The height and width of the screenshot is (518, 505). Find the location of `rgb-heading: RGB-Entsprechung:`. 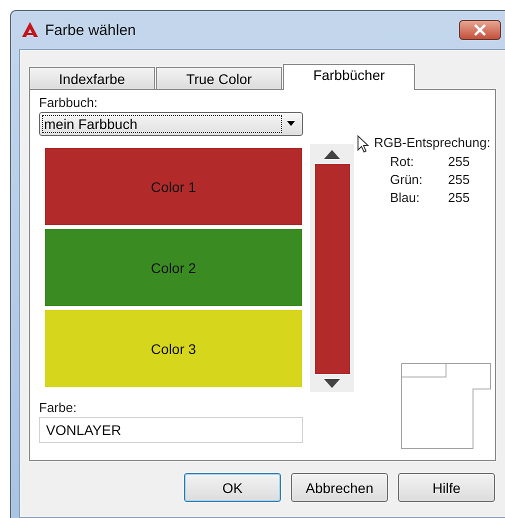

rgb-heading: RGB-Entsprechung: is located at coordinates (432, 142).